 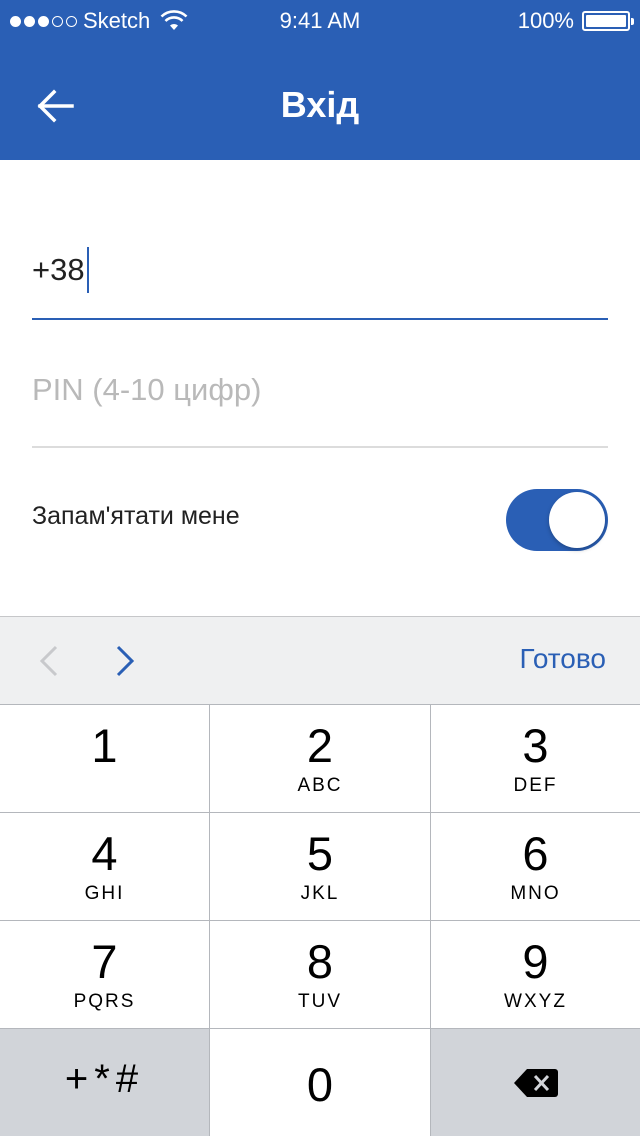 I want to click on chevron-left-icon, so click(x=48, y=661).